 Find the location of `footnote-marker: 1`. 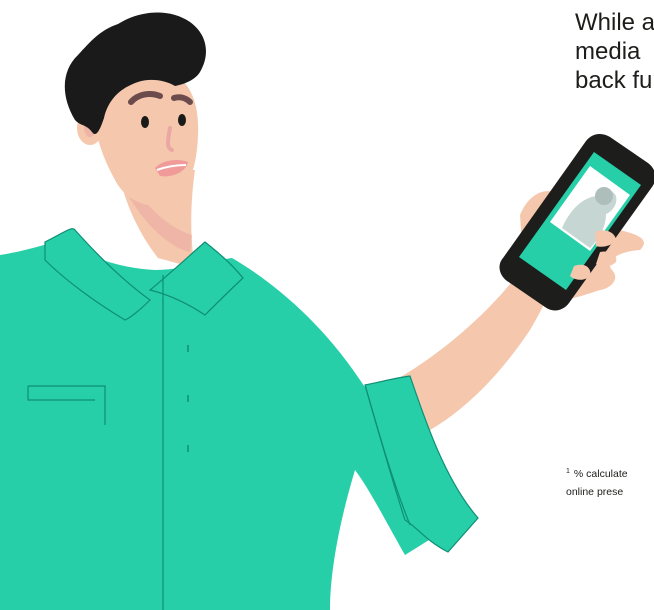

footnote-marker: 1 is located at coordinates (568, 471).